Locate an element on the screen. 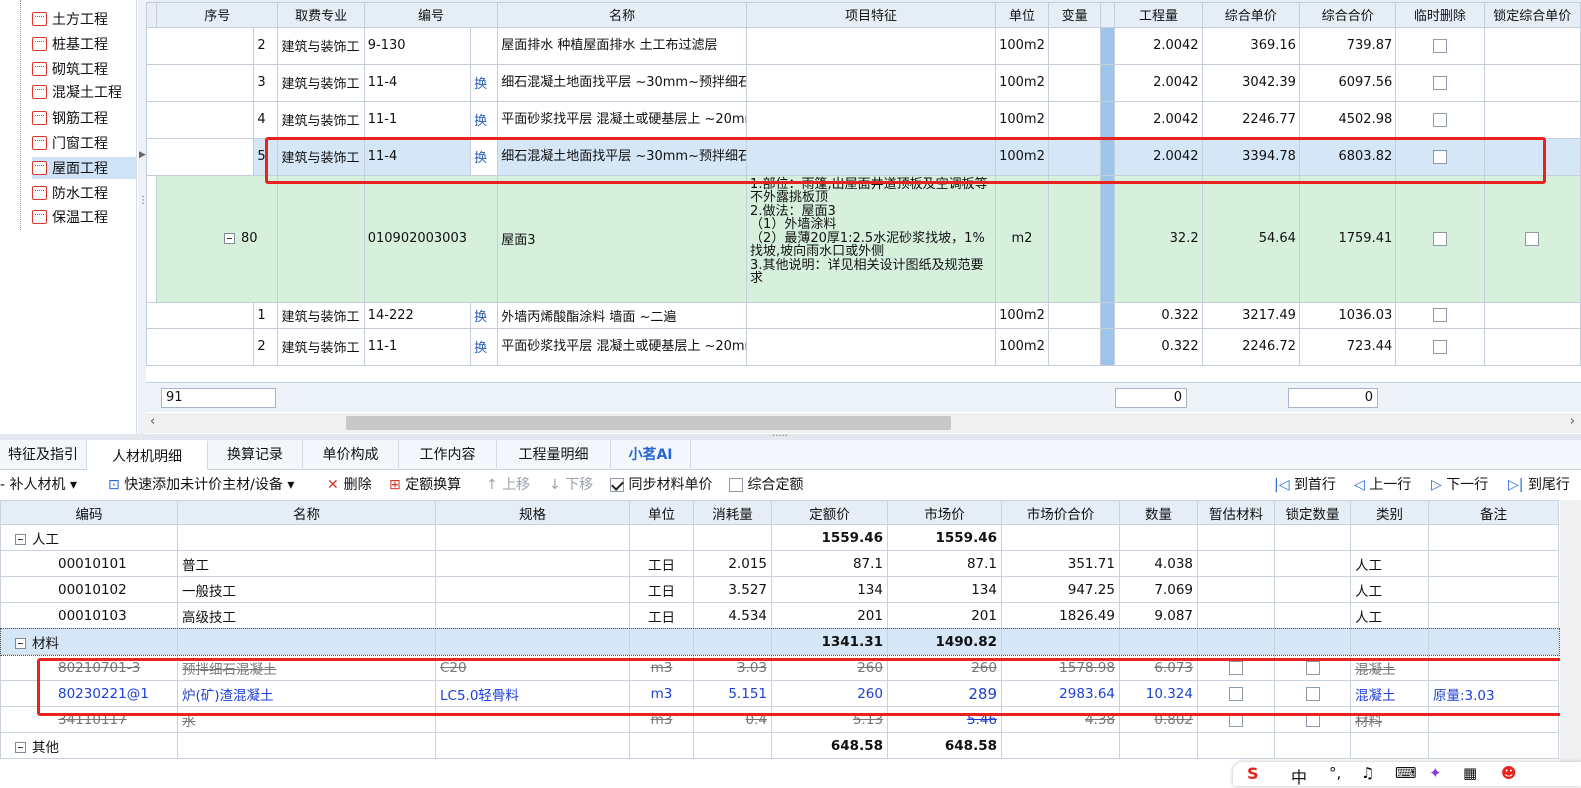 The width and height of the screenshot is (1581, 788). sync-price-checkbox: 同步材料单价 is located at coordinates (661, 485).